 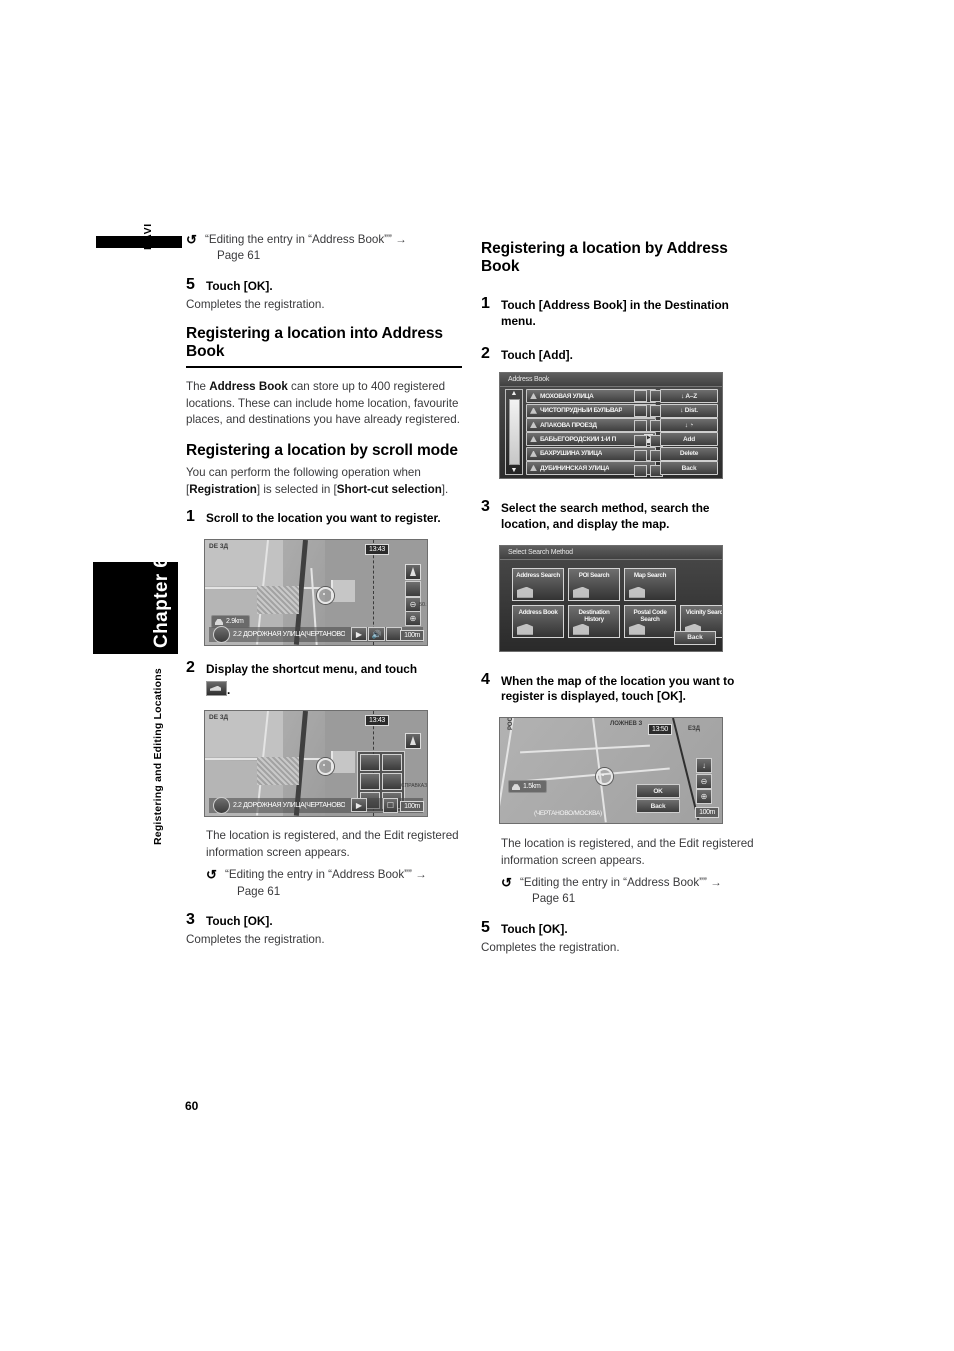 What do you see at coordinates (322, 451) in the screenshot?
I see `section-heading-scroll-mode: Registering a location by scroll mode` at bounding box center [322, 451].